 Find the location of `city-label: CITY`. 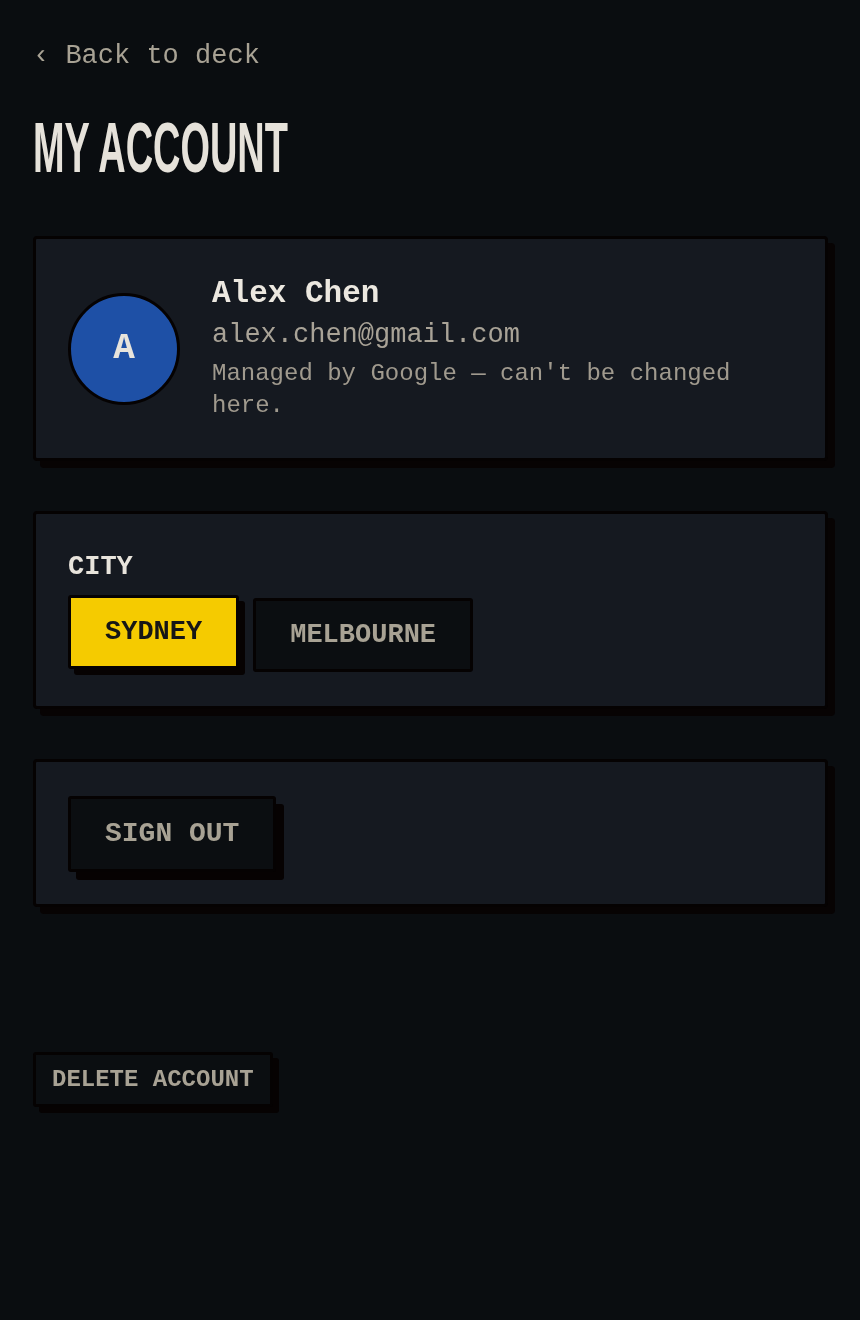

city-label: CITY is located at coordinates (101, 567).